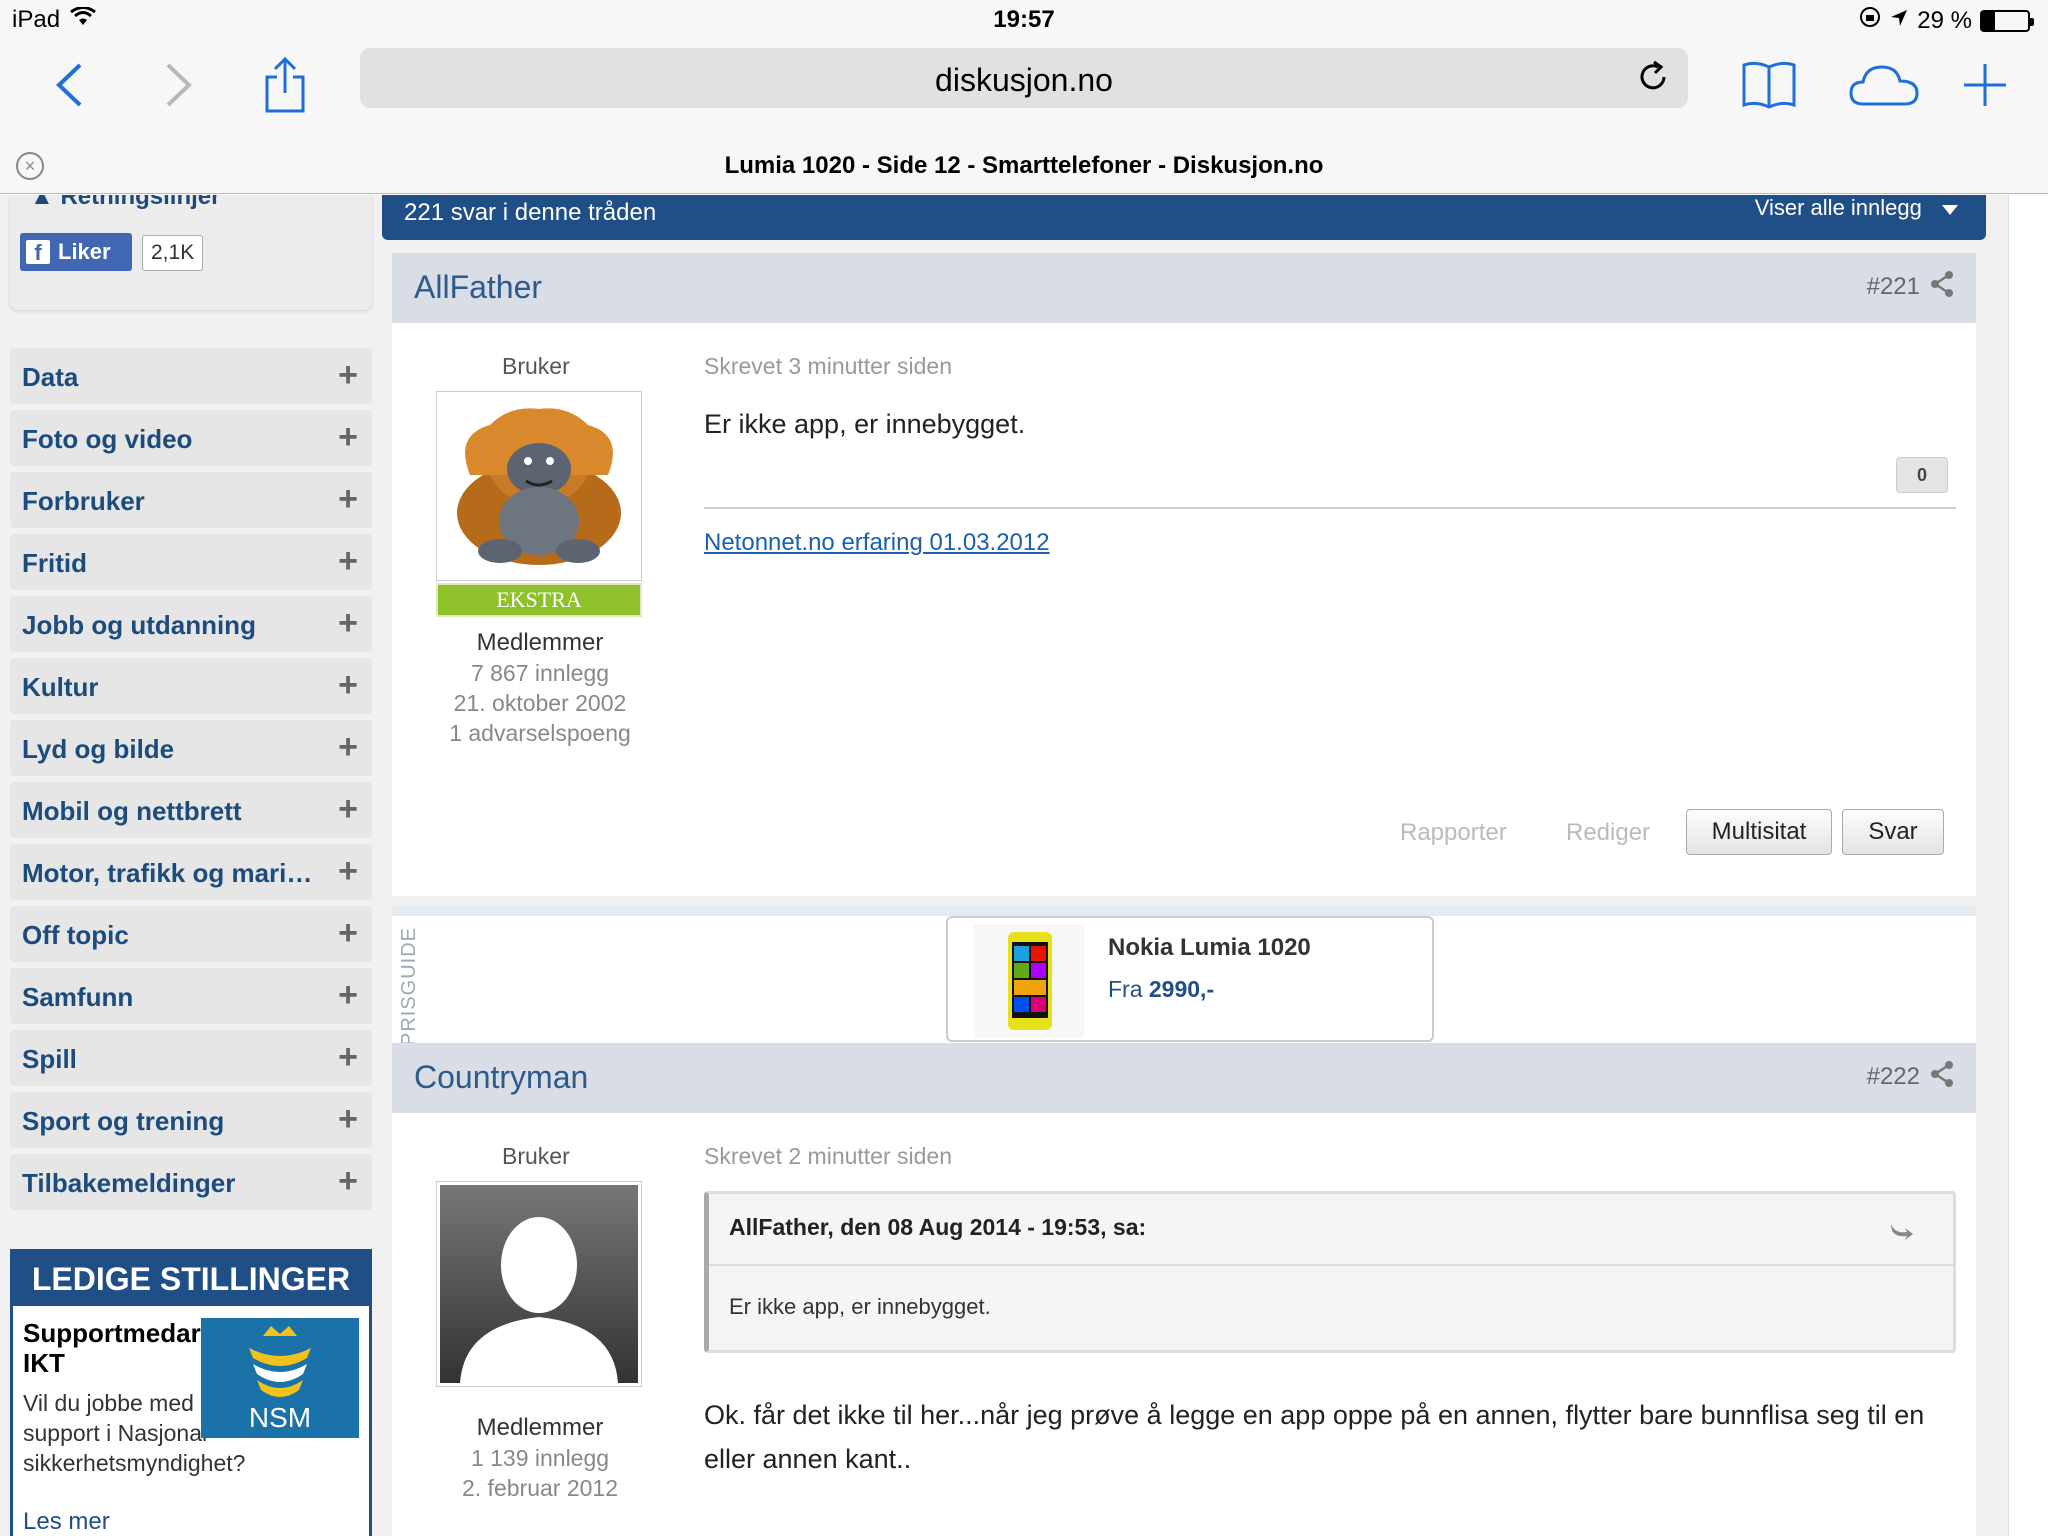 This screenshot has width=2048, height=1536. Describe the element at coordinates (540, 673) in the screenshot. I see `user-post-count: 7 867 innlegg` at that location.